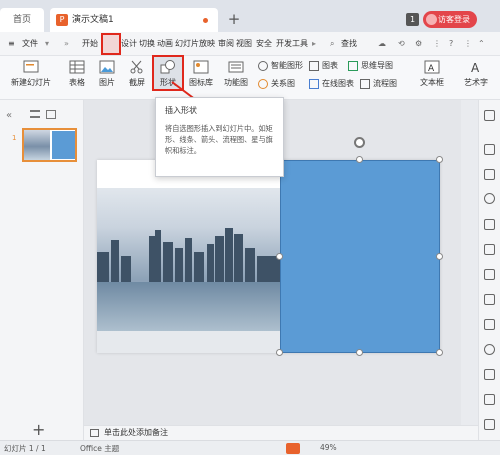  What do you see at coordinates (263, 66) in the screenshot?
I see `smart-shape-icon` at bounding box center [263, 66].